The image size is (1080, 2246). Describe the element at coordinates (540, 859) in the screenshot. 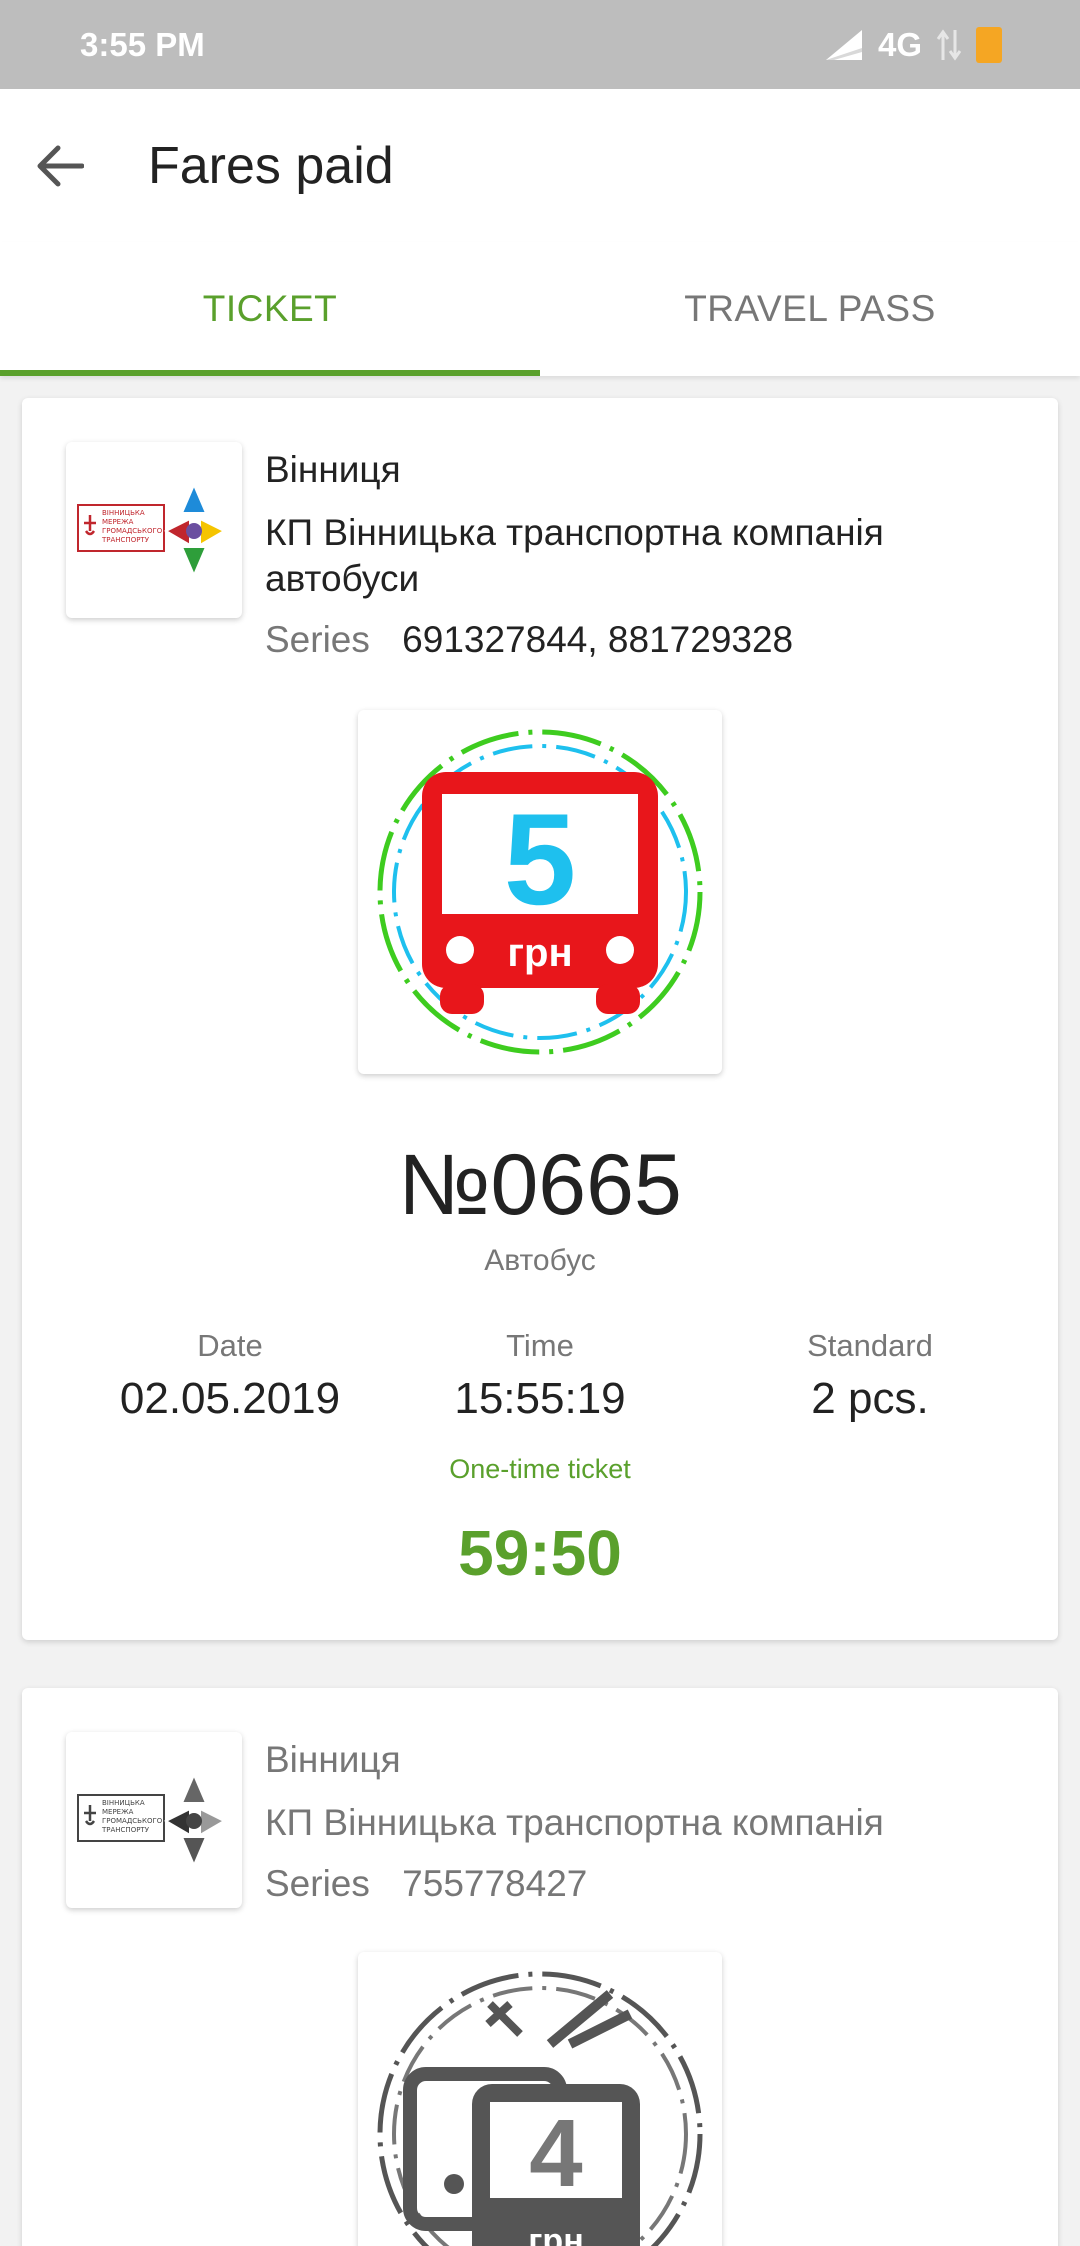

I see `fare-value: 5` at that location.